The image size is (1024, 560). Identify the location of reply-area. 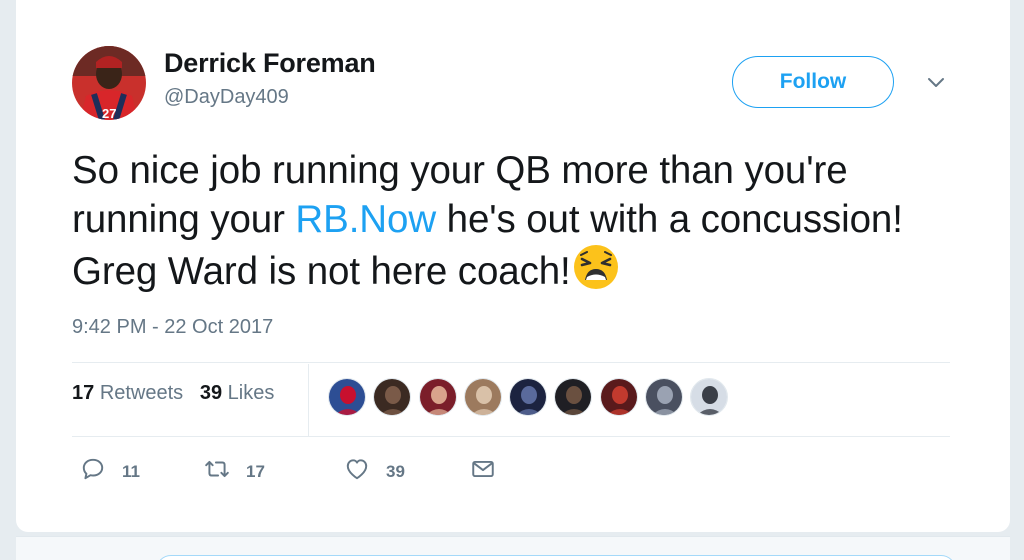
(513, 548).